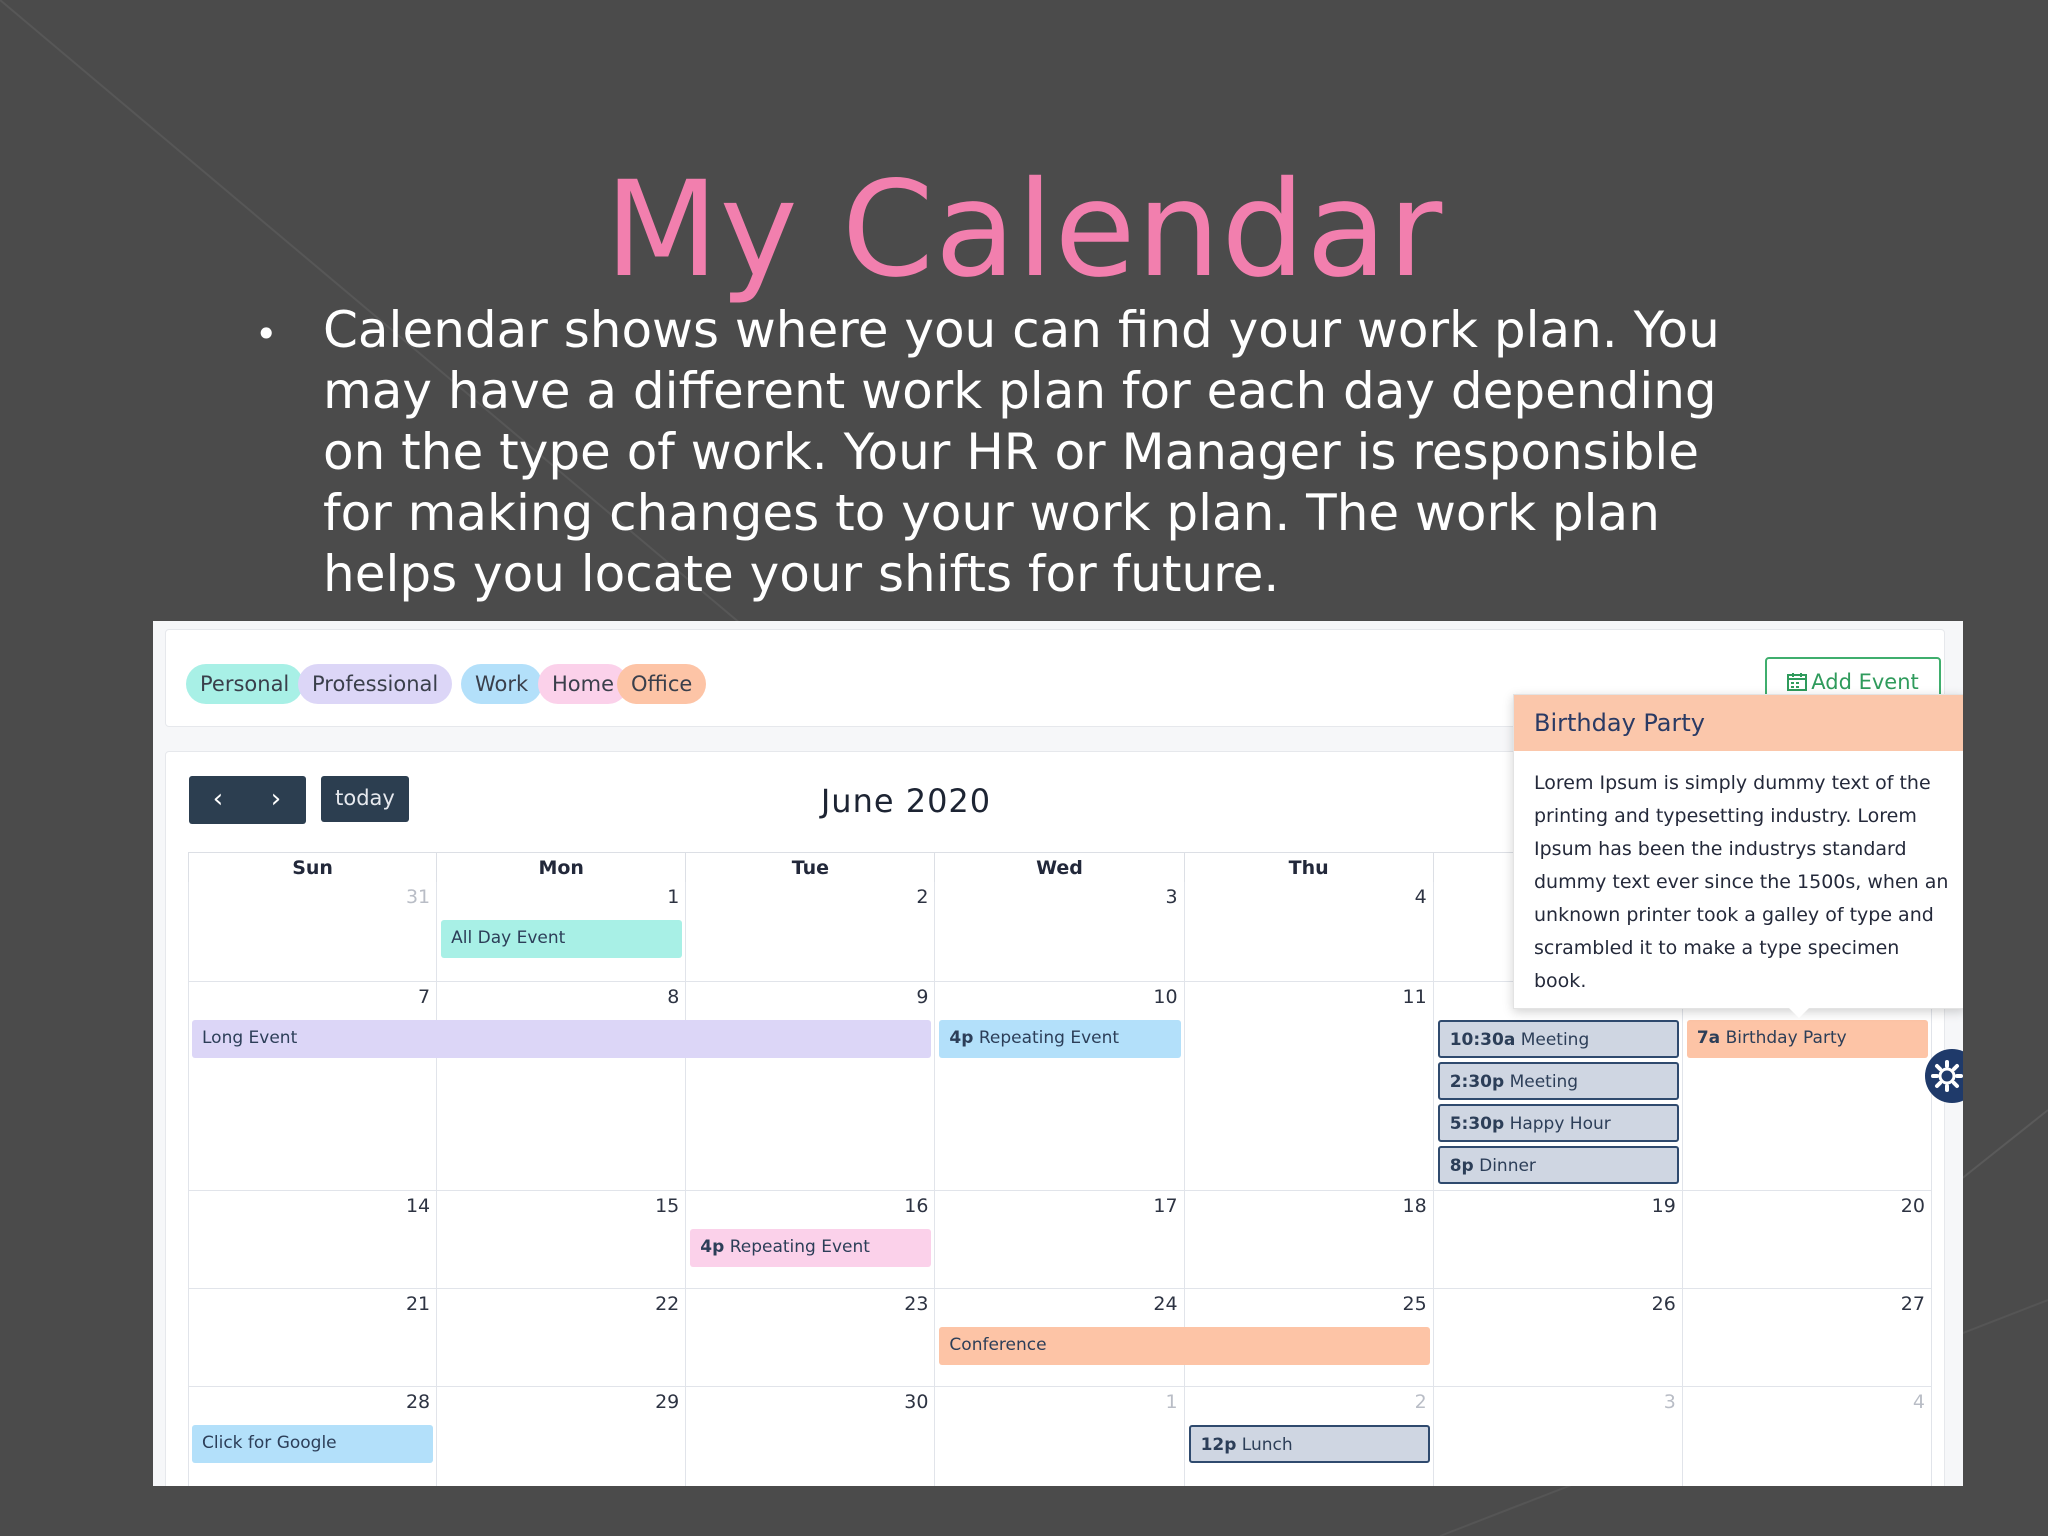 This screenshot has width=2048, height=1536. I want to click on calendar-event: Conference, so click(1184, 1346).